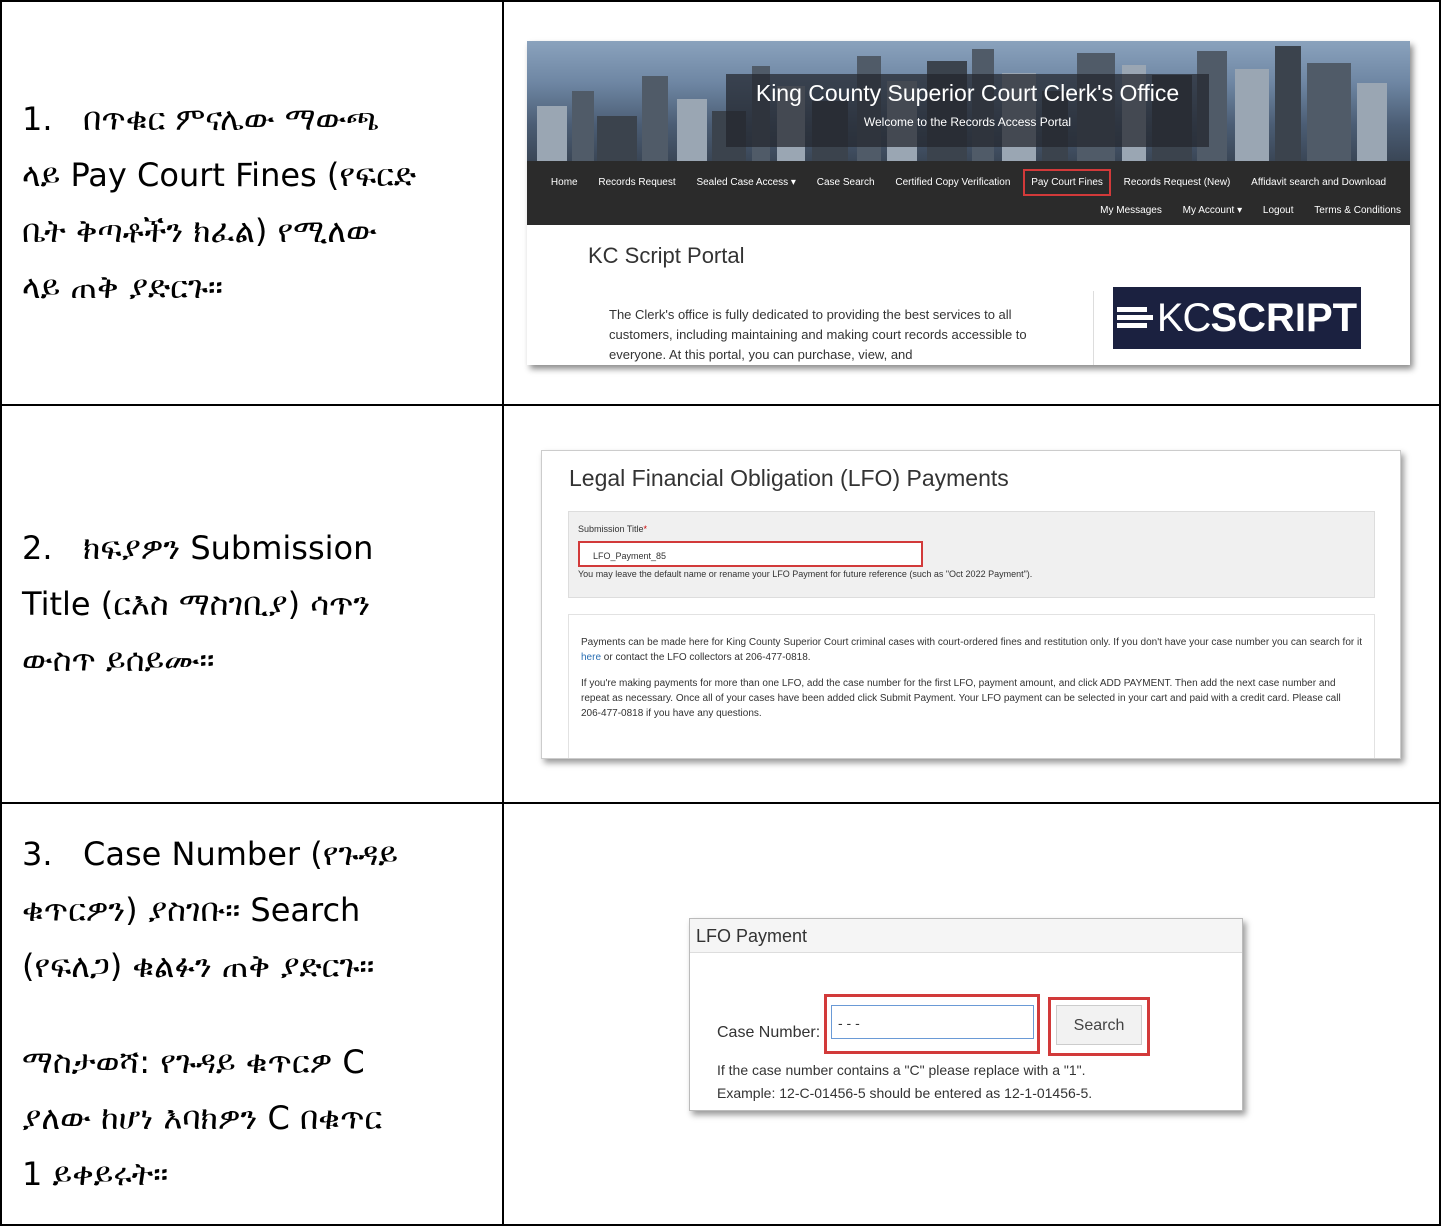 This screenshot has height=1226, width=1442. What do you see at coordinates (1184, 317) in the screenshot?
I see `logo-kc: KC` at bounding box center [1184, 317].